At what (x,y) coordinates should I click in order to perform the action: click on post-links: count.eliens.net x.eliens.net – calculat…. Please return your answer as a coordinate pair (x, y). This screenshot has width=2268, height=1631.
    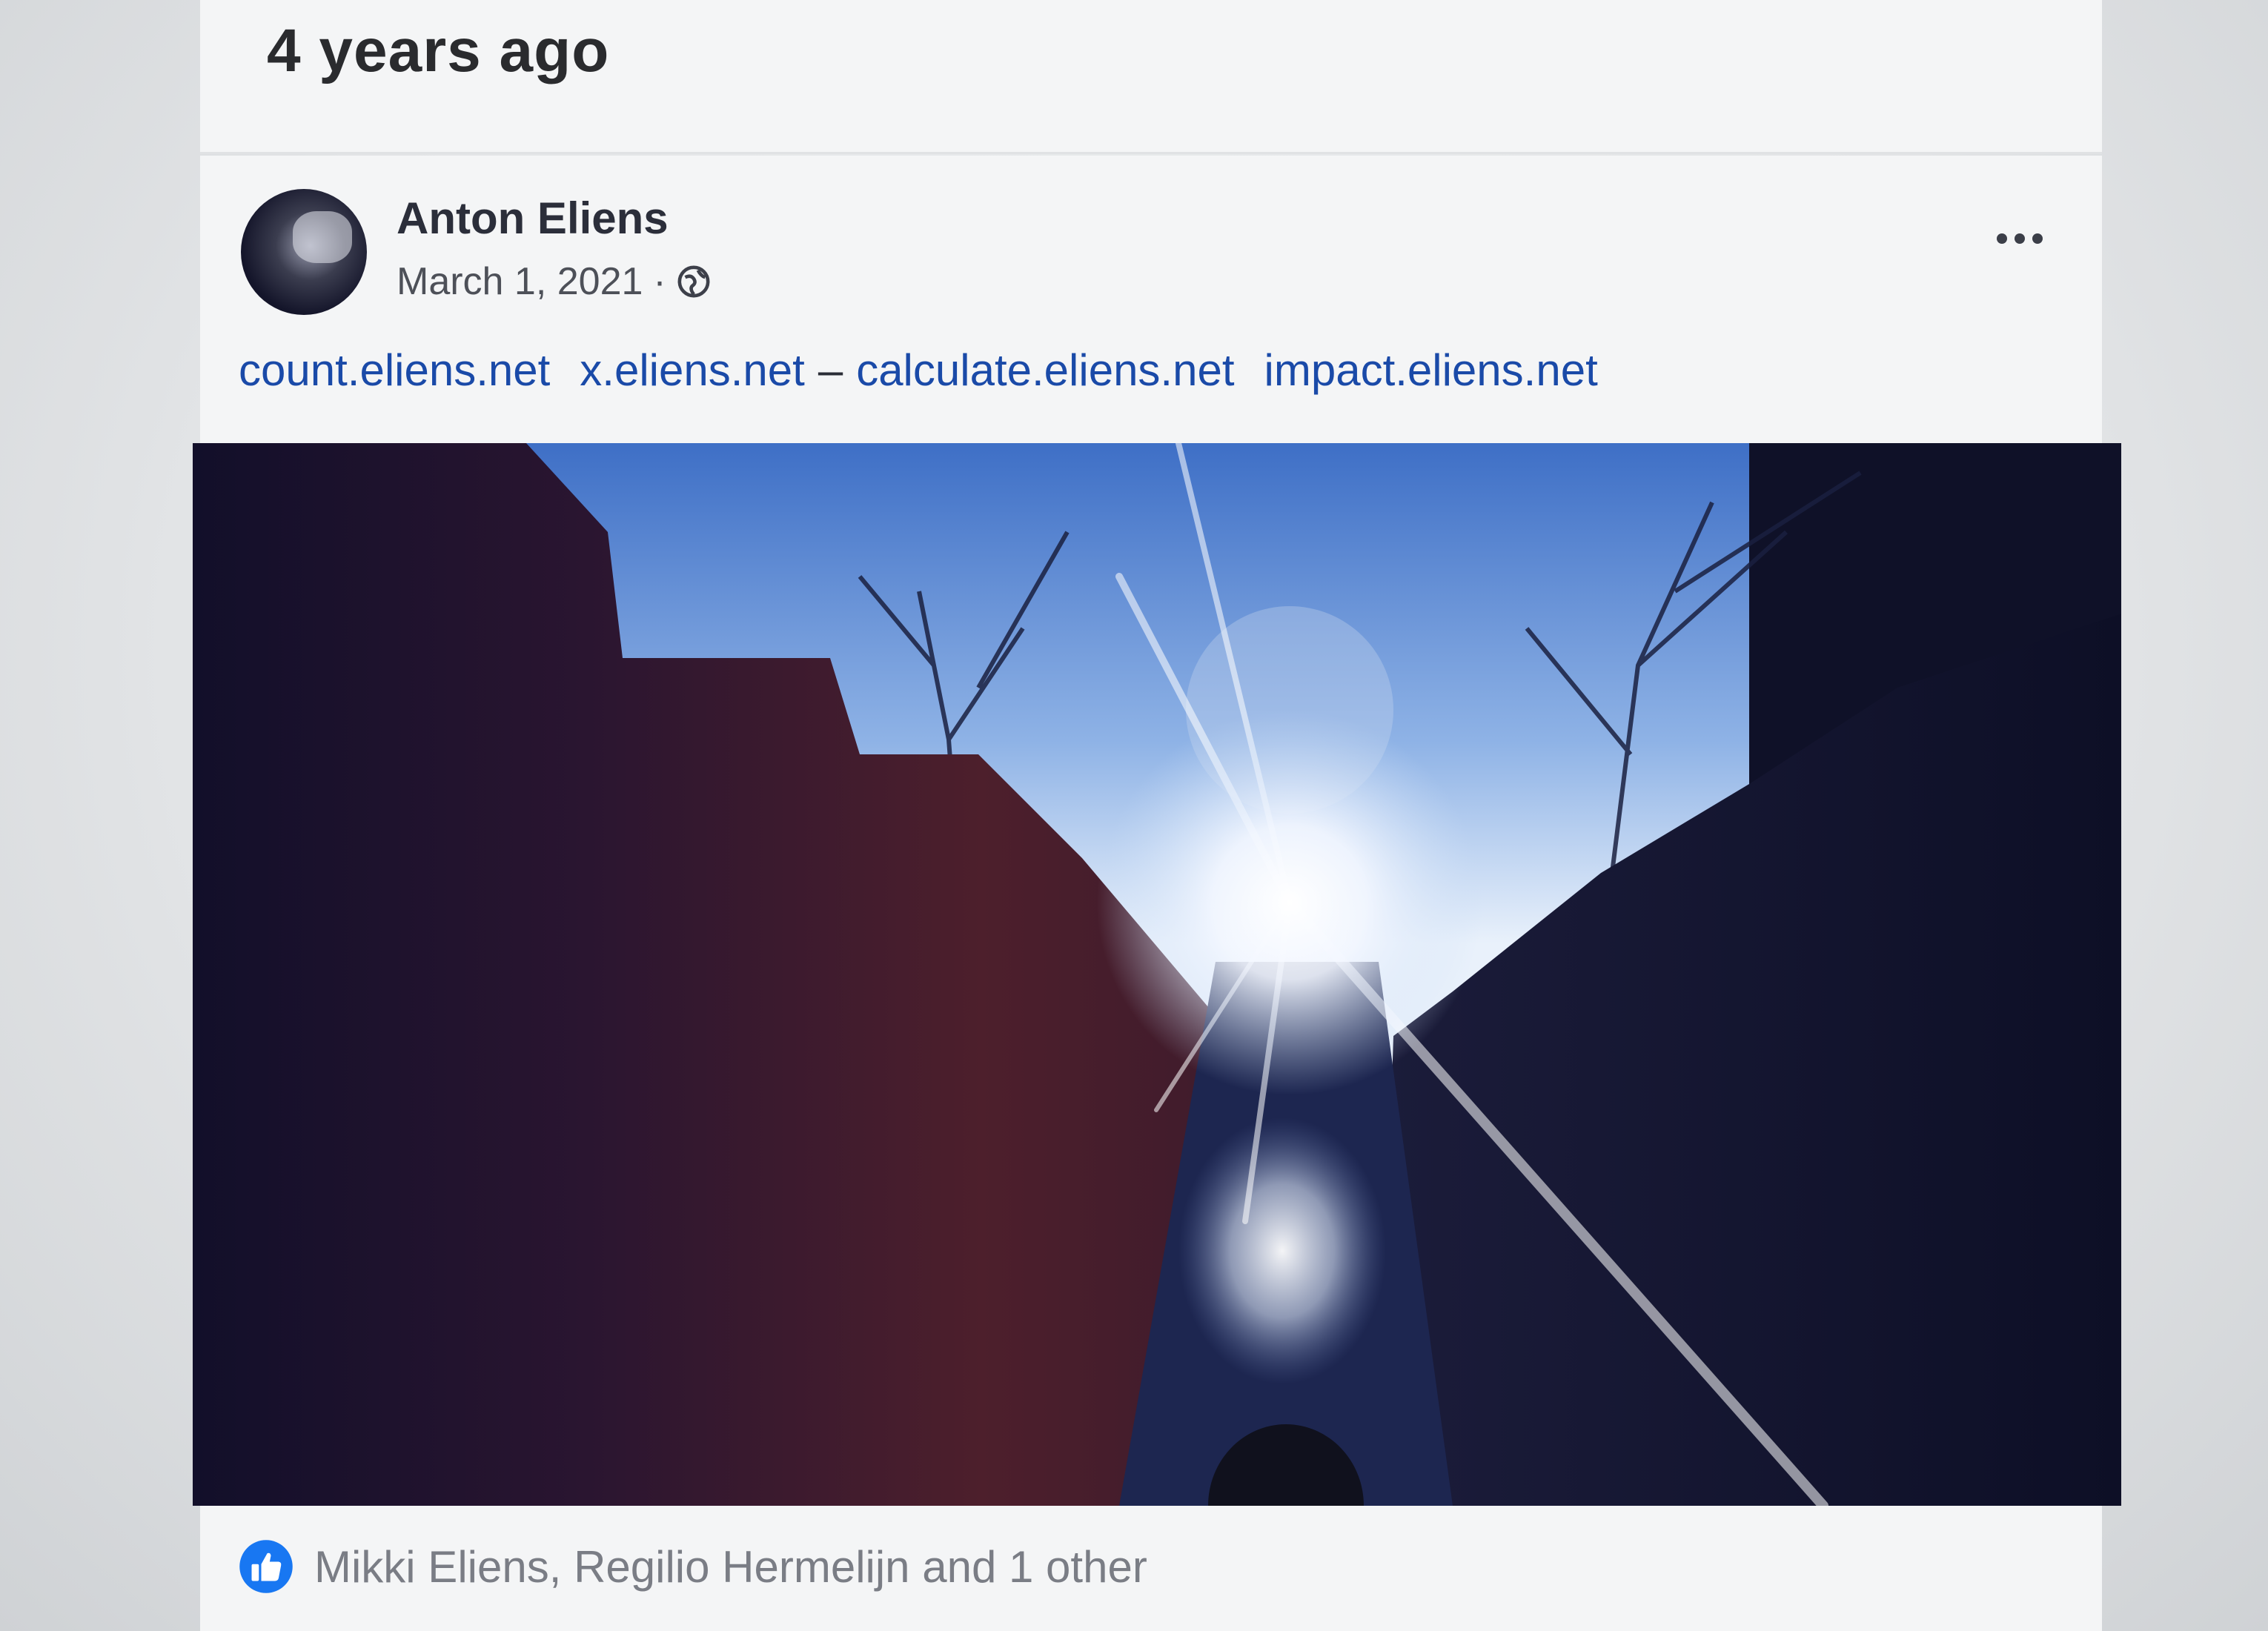
    Looking at the image, I should click on (919, 370).